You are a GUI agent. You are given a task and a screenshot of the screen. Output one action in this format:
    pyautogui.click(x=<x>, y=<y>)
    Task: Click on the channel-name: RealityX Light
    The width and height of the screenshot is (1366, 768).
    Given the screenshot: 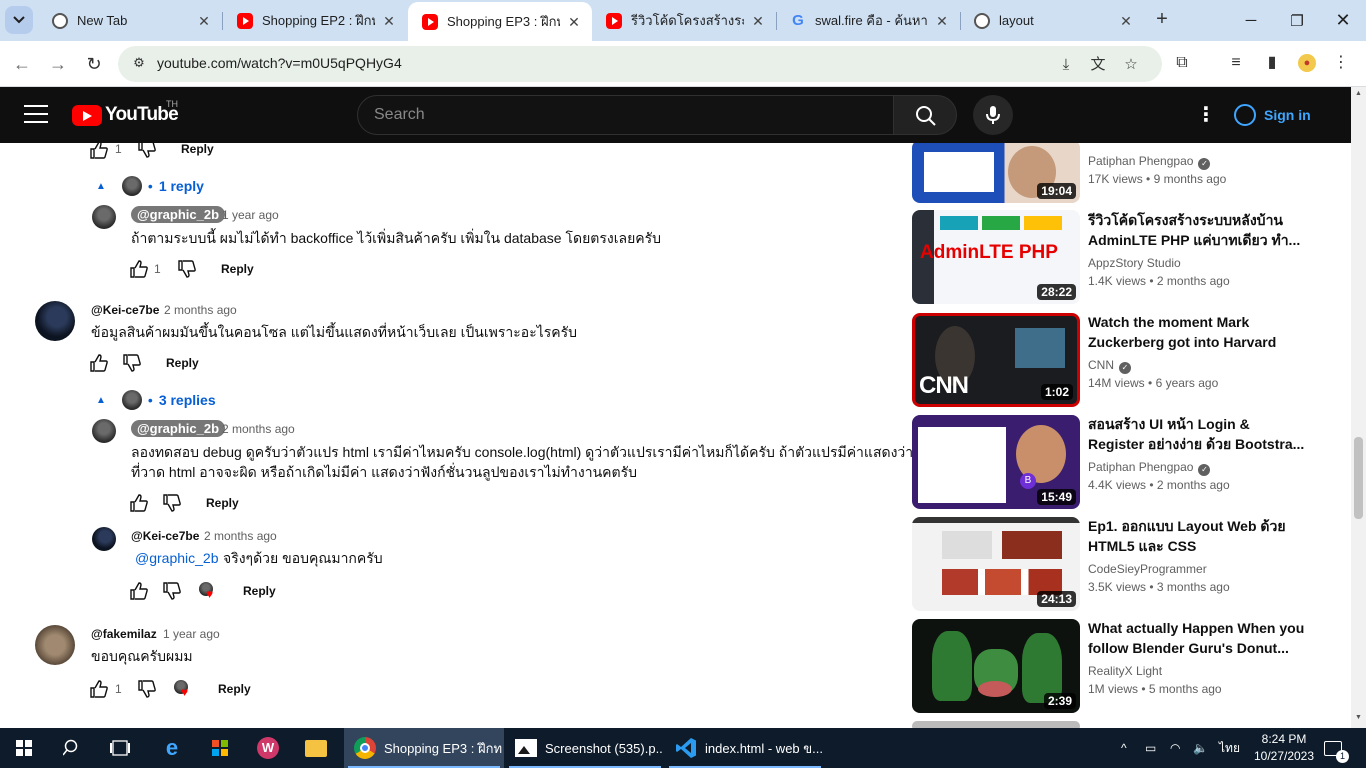 What is the action you would take?
    pyautogui.click(x=1125, y=671)
    